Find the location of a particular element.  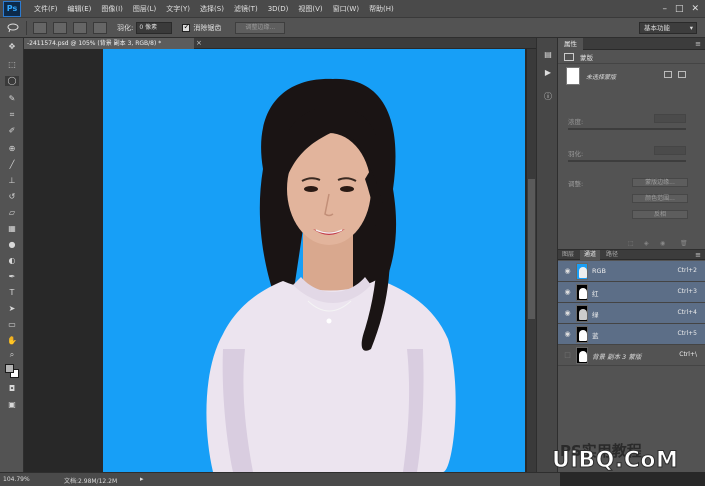

subtract-selection-icon is located at coordinates (80, 27).